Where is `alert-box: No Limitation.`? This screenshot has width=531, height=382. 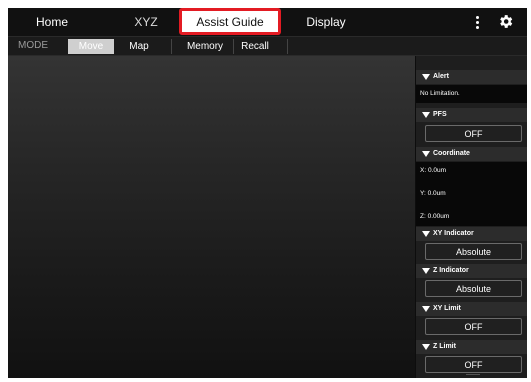 alert-box: No Limitation. is located at coordinates (471, 94).